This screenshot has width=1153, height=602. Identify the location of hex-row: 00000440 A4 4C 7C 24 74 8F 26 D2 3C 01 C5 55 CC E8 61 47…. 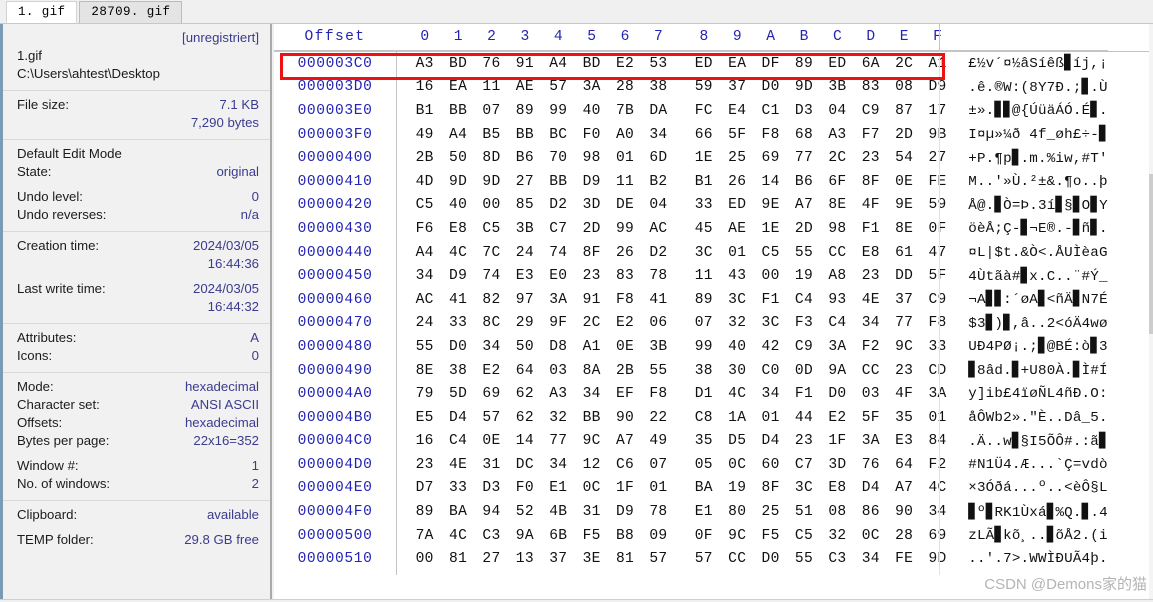
(691, 253).